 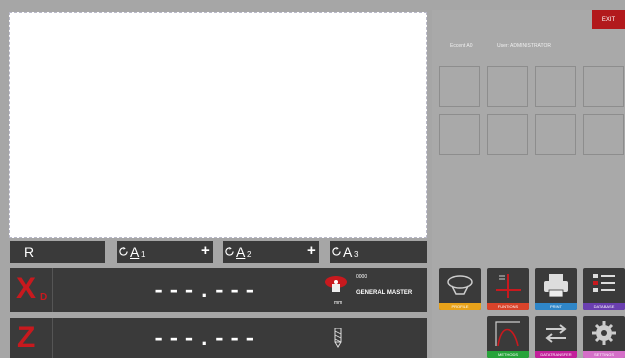 What do you see at coordinates (508, 306) in the screenshot?
I see `functions-label: FUNTIONS` at bounding box center [508, 306].